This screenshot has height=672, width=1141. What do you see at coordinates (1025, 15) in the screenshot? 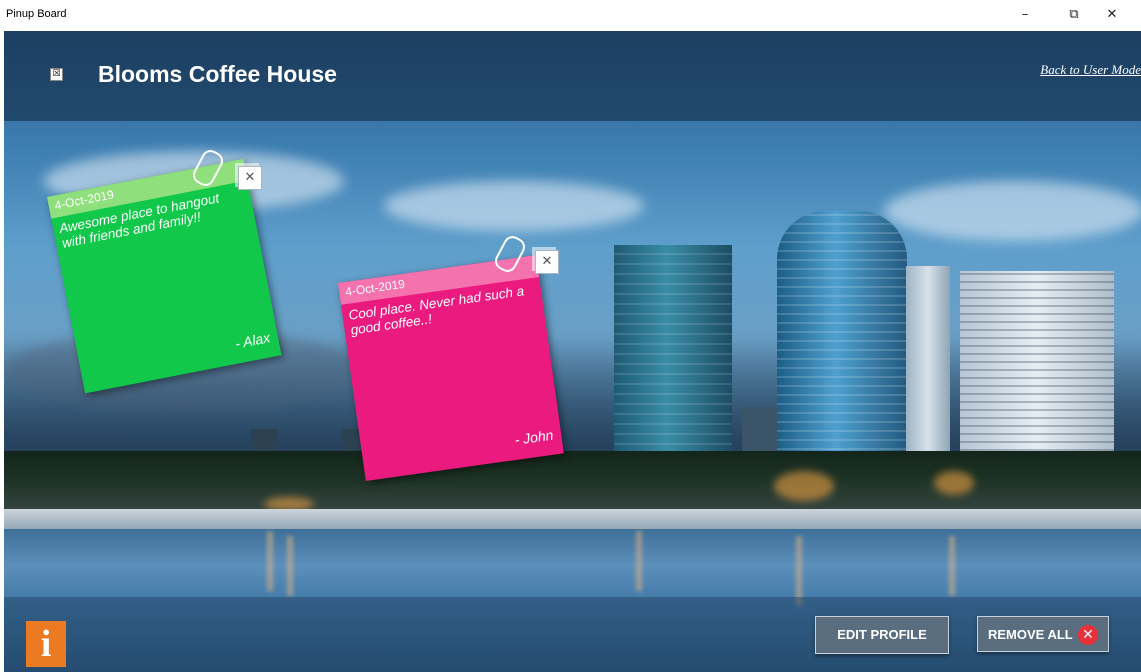
I see `minimize-icon: –` at bounding box center [1025, 15].